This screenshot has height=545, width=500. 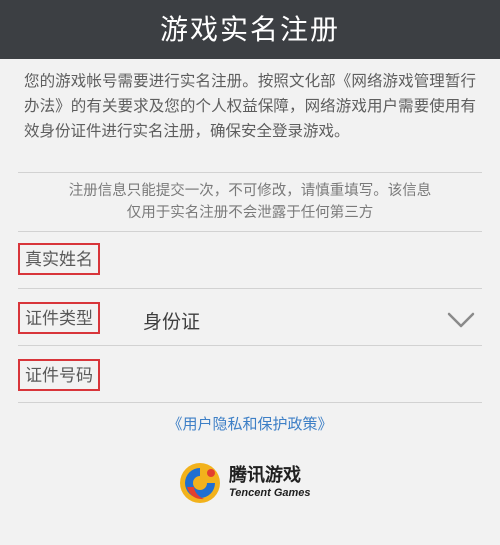 I want to click on id-type-value: 身份证, so click(x=171, y=320).